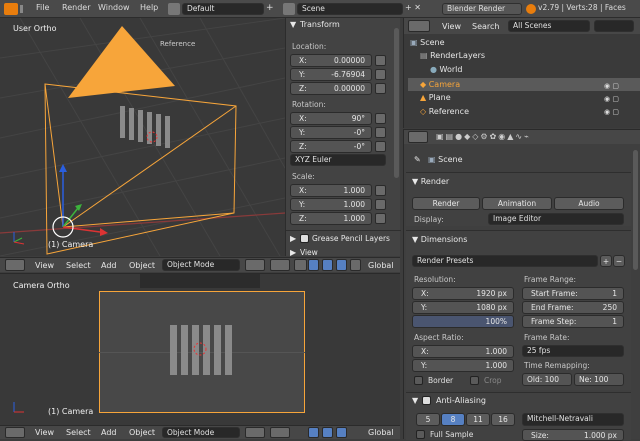  I want to click on aa-filter-size: Size: 1.000 px, so click(573, 435).